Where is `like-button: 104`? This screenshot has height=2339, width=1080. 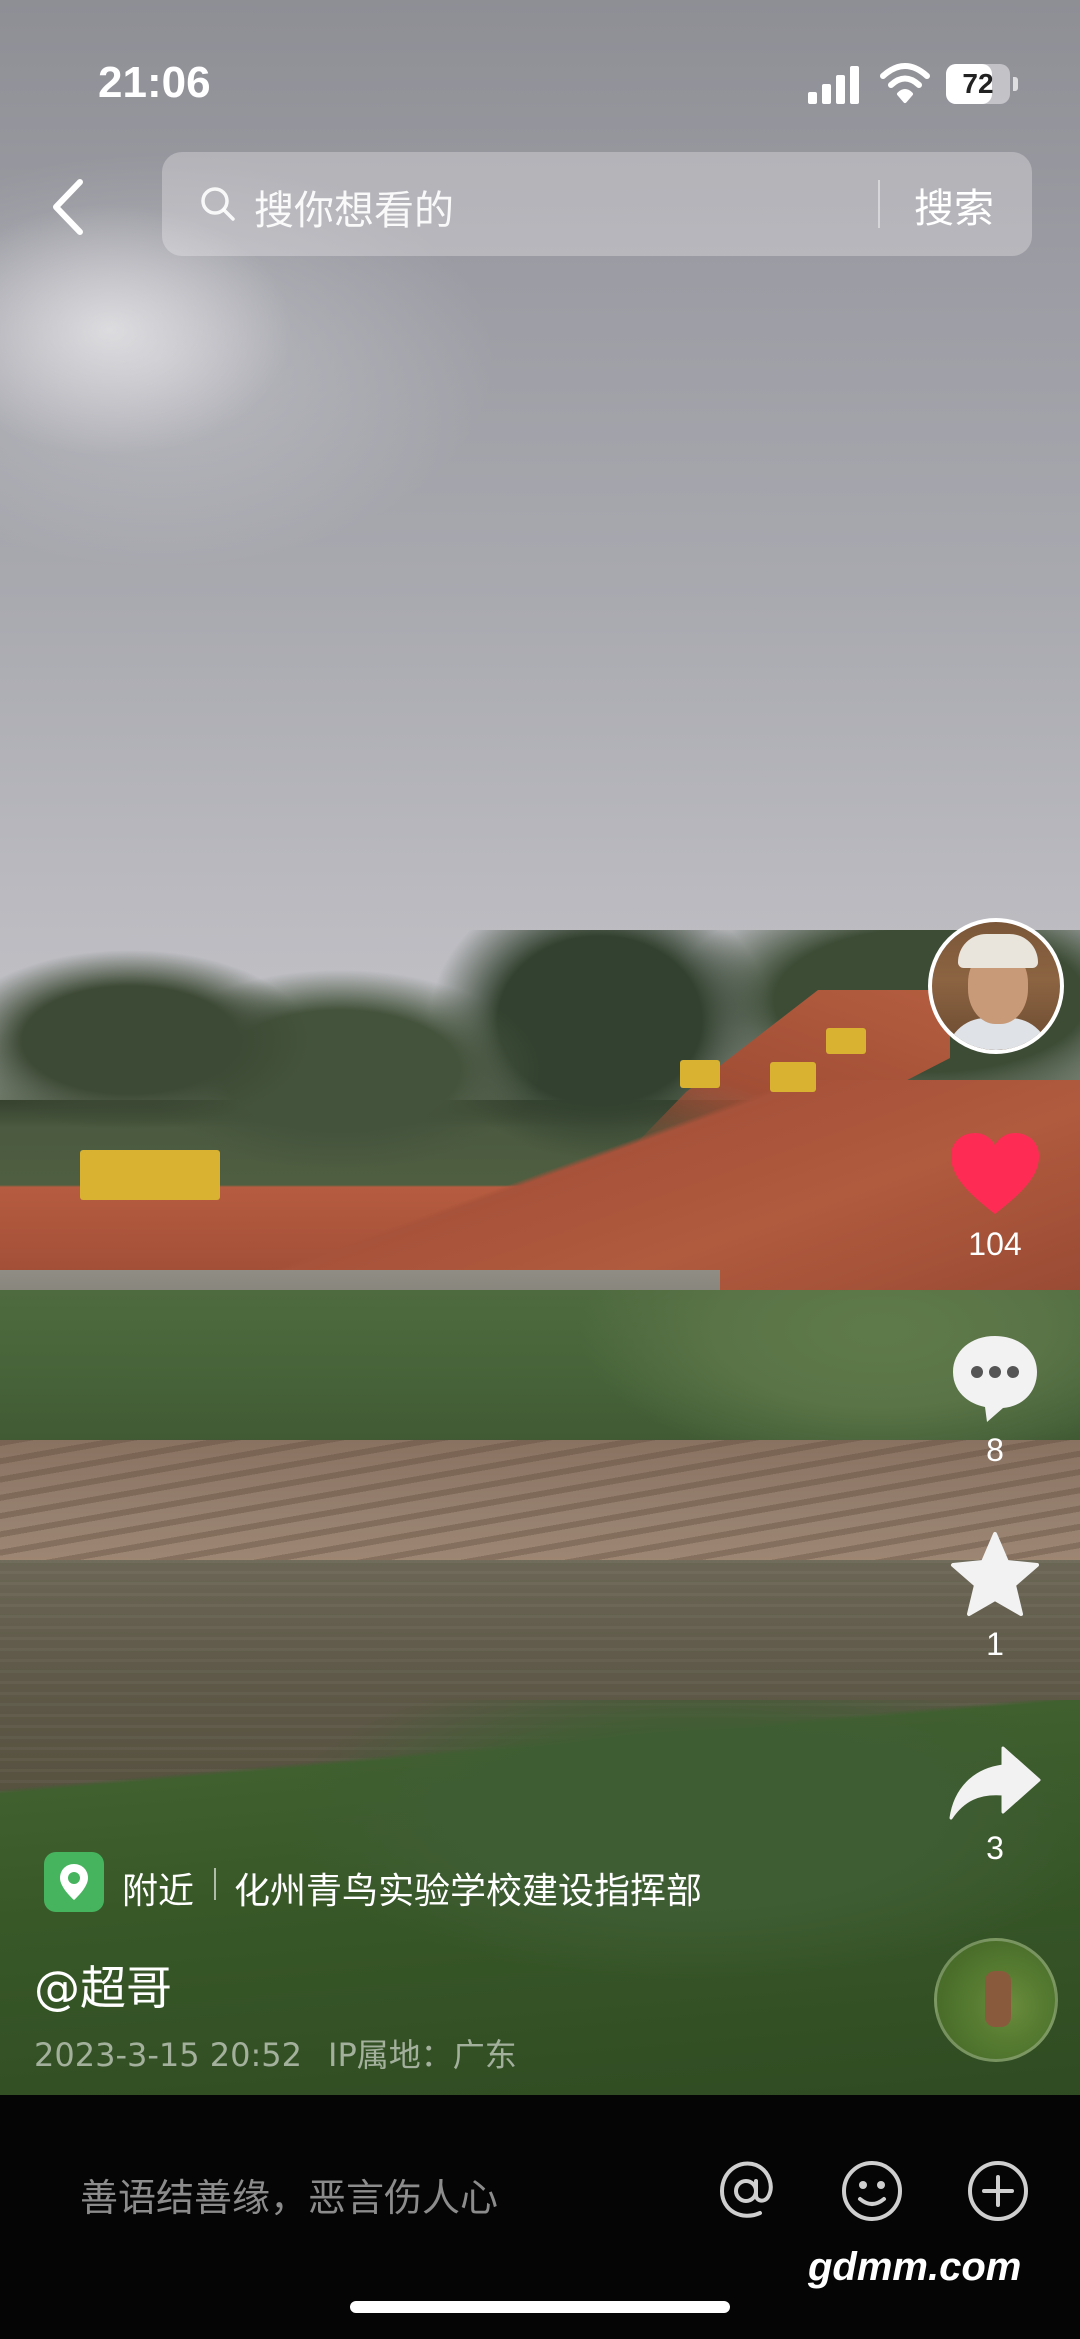
like-button: 104 is located at coordinates (995, 1196).